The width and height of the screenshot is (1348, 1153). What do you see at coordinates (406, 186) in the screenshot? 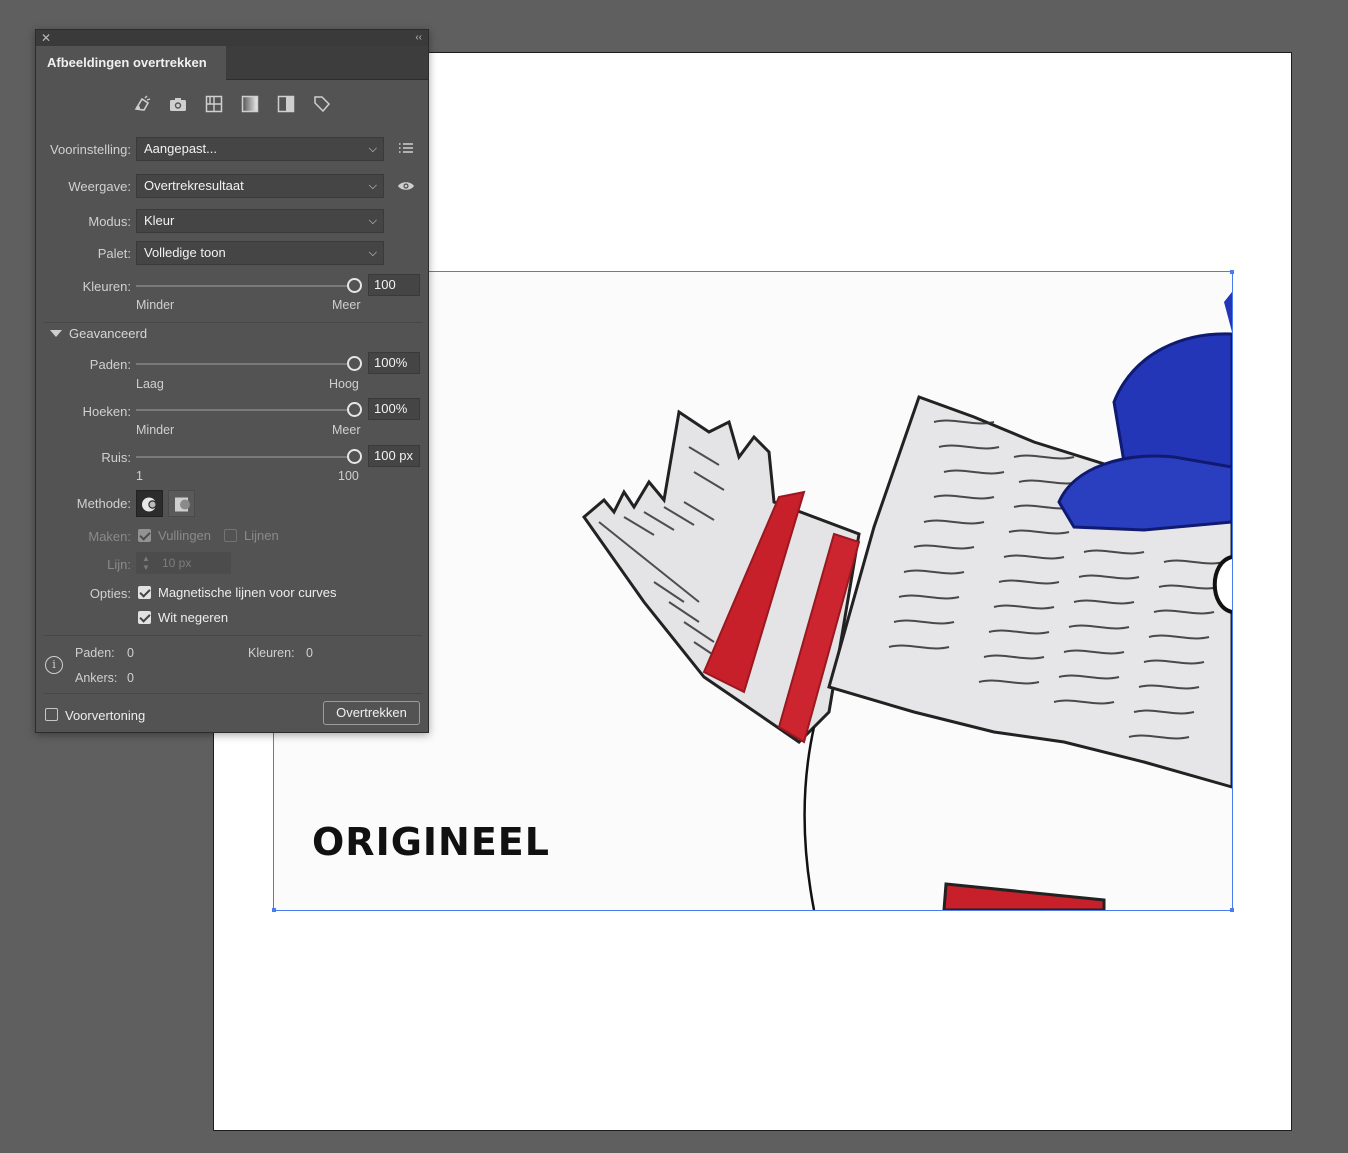
I see `eye-icon` at bounding box center [406, 186].